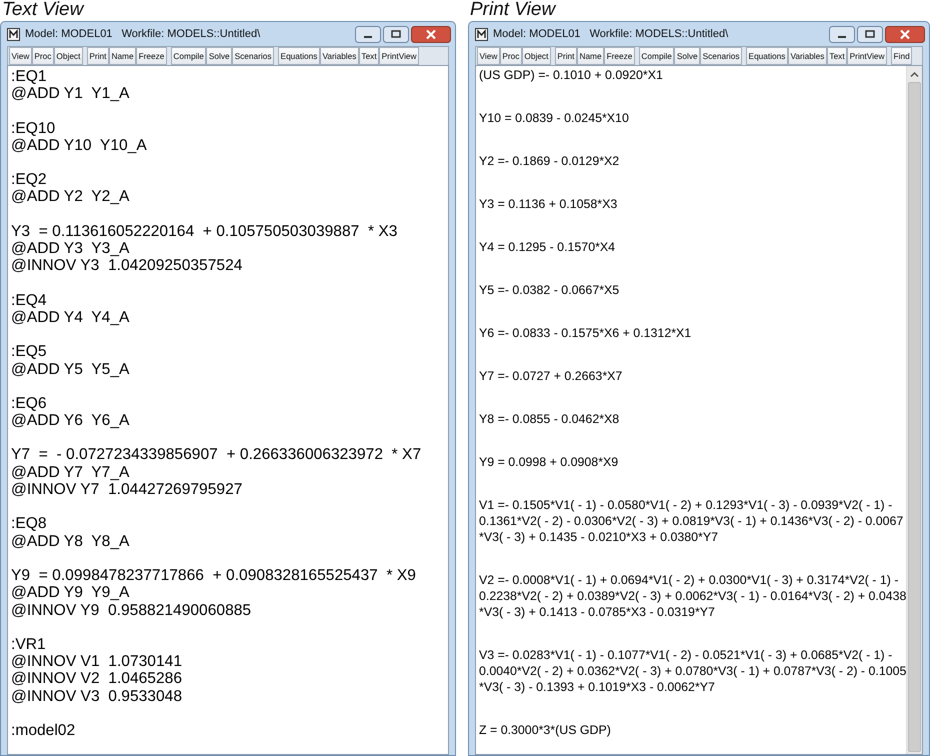 Image resolution: width=930 pixels, height=756 pixels. I want to click on view-caption: Text View, so click(43, 10).